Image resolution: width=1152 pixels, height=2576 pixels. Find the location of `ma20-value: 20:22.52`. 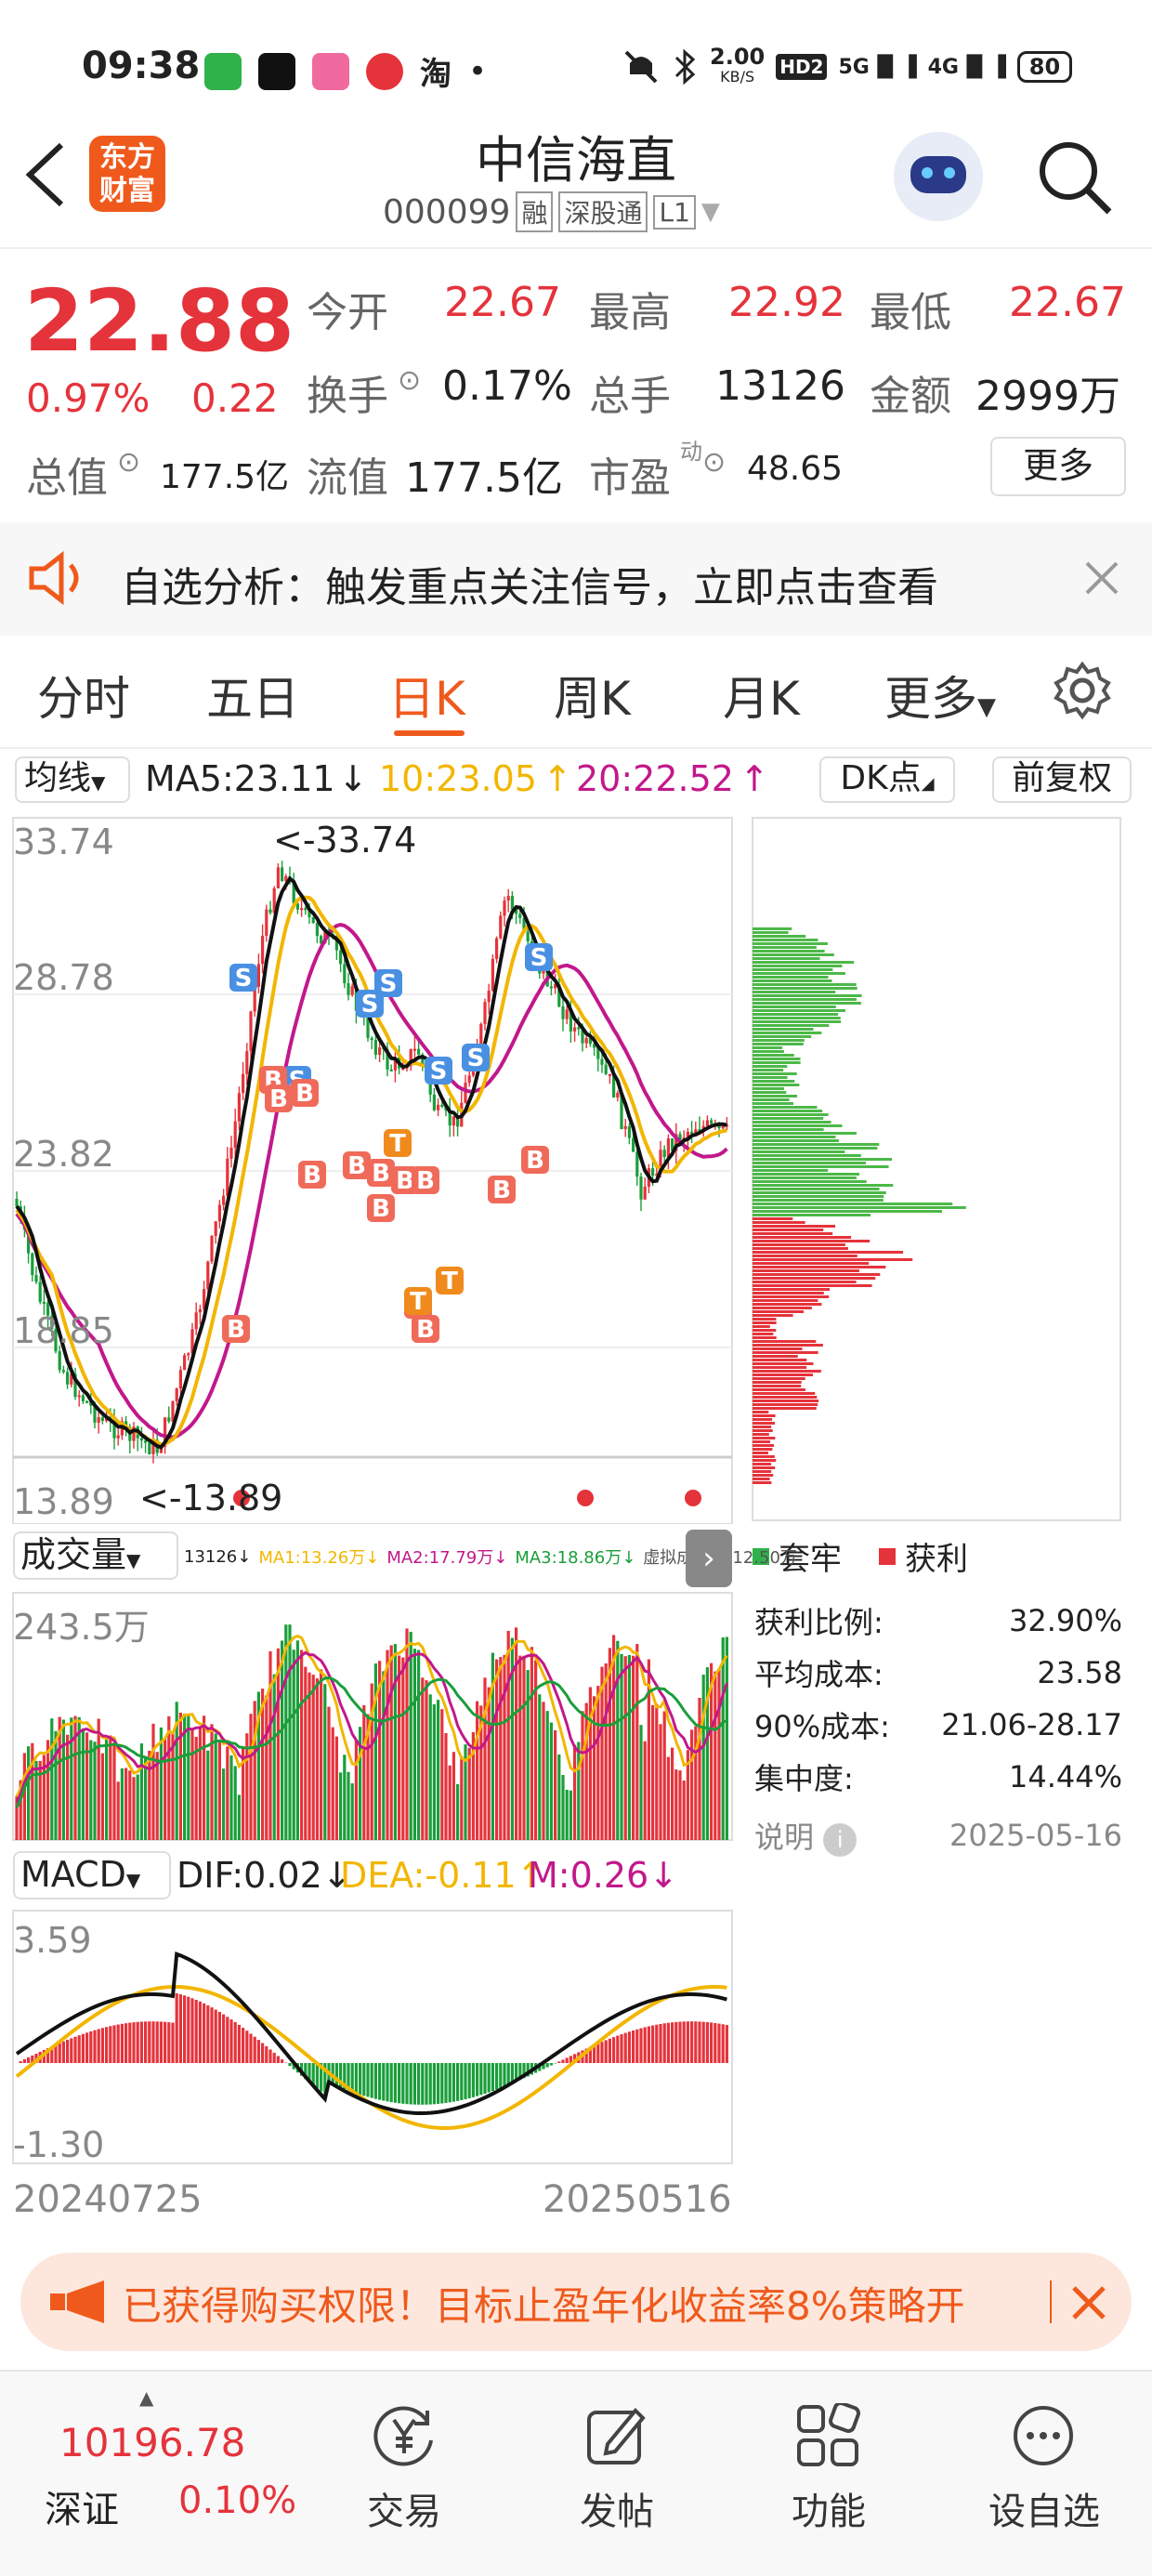

ma20-value: 20:22.52 is located at coordinates (655, 778).